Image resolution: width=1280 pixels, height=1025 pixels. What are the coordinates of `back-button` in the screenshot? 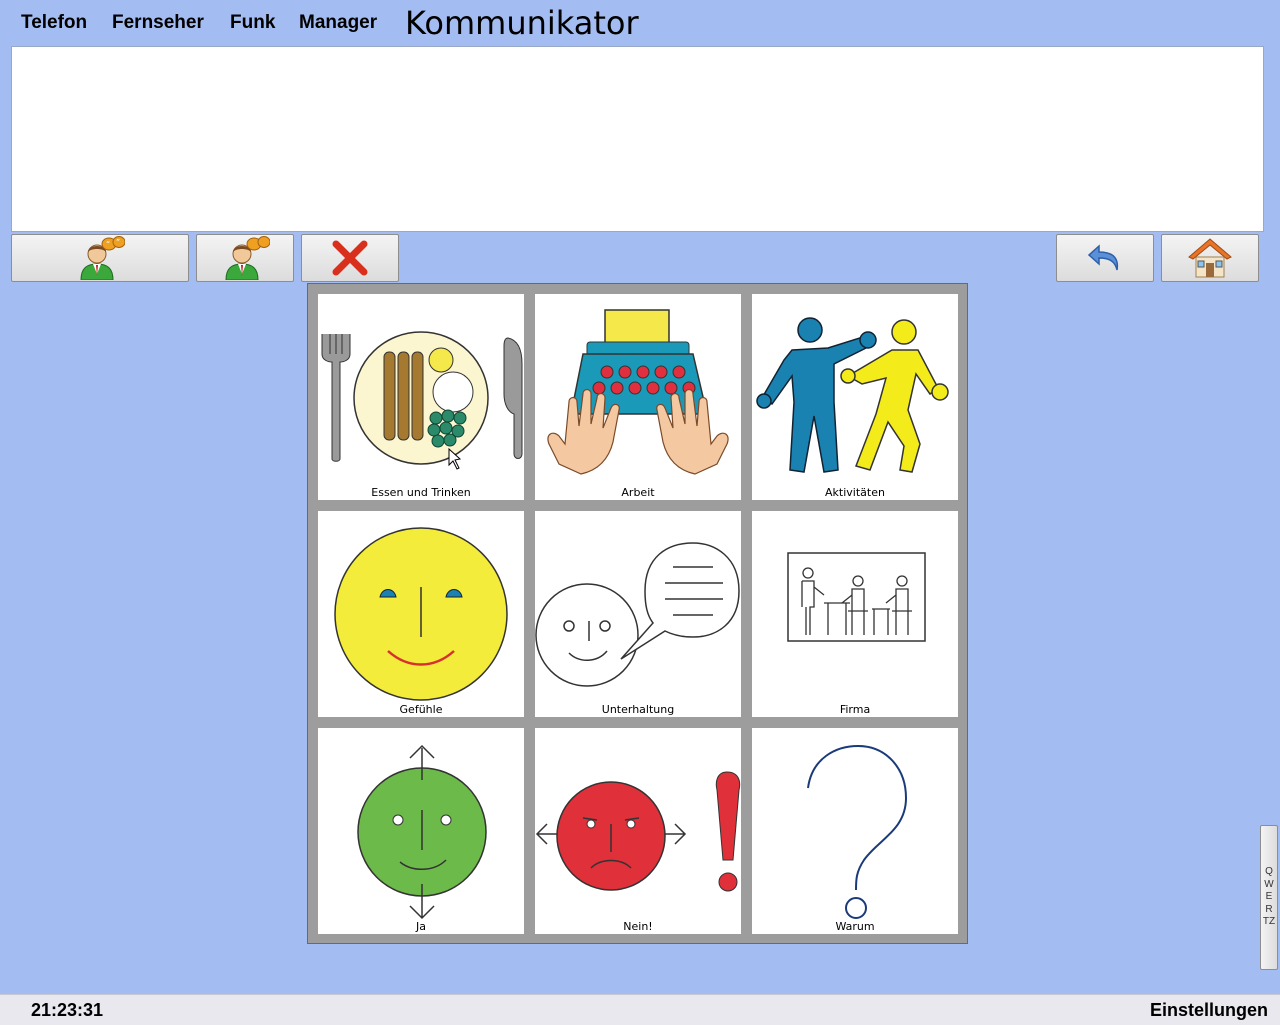 It's located at (1105, 258).